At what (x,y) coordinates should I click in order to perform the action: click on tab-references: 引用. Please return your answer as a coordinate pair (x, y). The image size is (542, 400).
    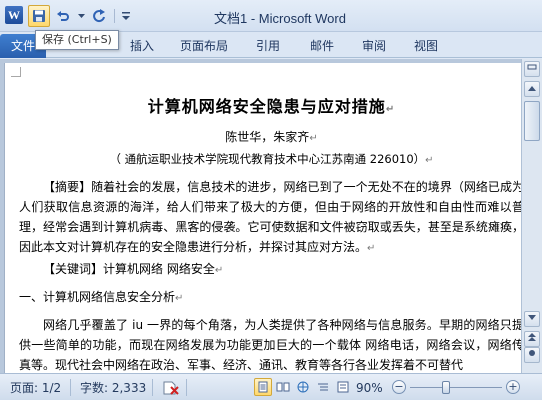
    Looking at the image, I should click on (268, 46).